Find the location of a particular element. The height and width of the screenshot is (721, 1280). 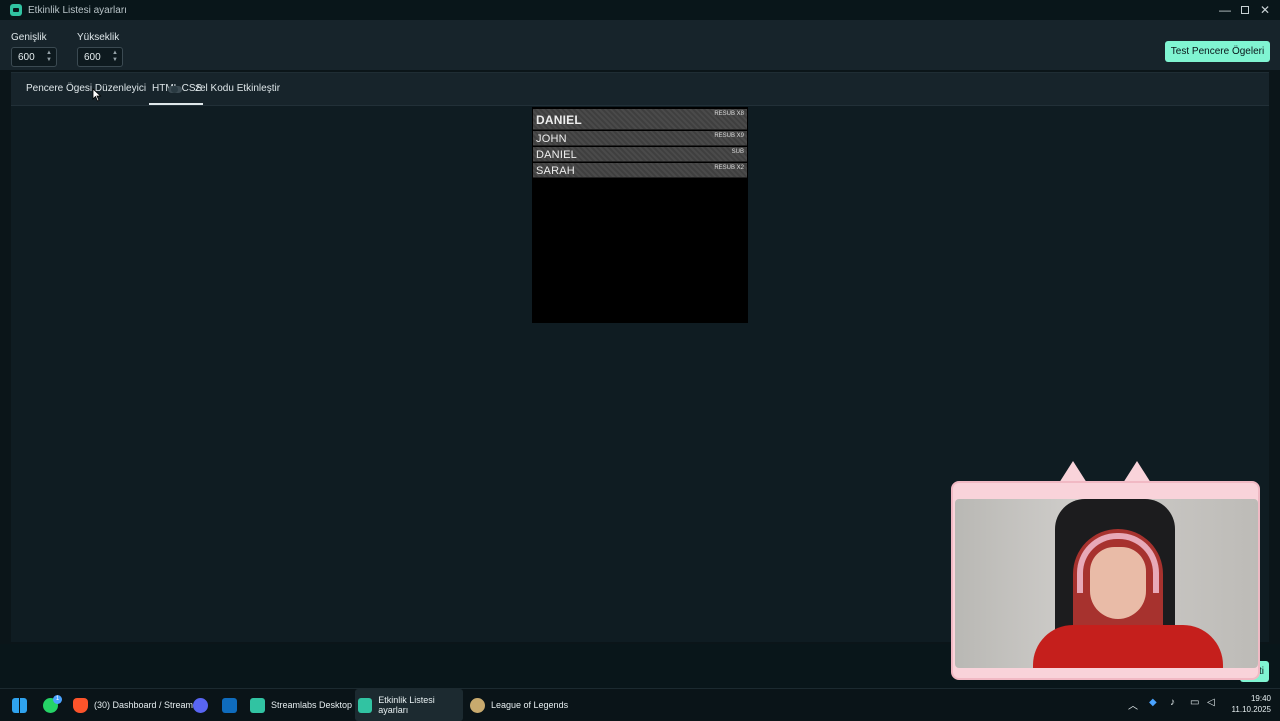

tab-widget-editor: Pencere Ögesi Düzenleyici is located at coordinates (86, 88).